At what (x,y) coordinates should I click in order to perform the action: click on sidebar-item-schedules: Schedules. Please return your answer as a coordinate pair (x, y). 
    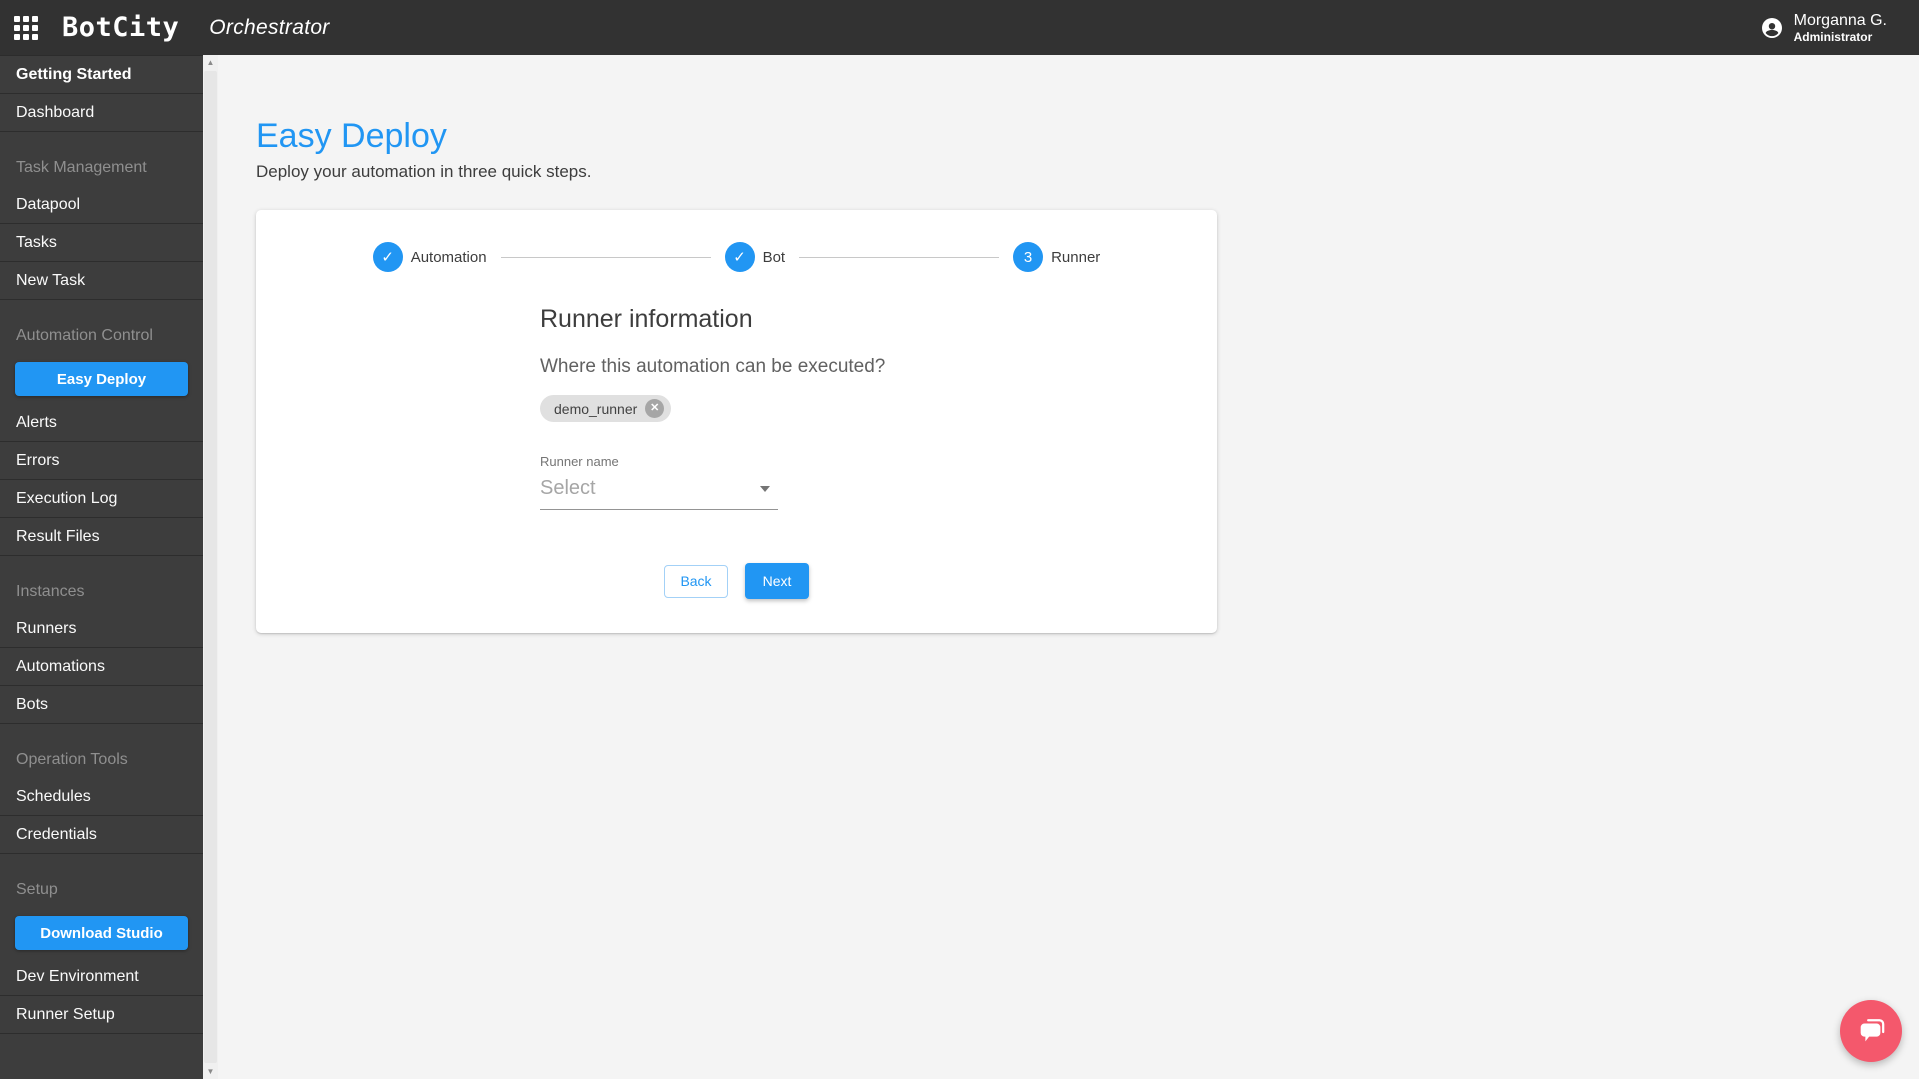
    Looking at the image, I should click on (101, 797).